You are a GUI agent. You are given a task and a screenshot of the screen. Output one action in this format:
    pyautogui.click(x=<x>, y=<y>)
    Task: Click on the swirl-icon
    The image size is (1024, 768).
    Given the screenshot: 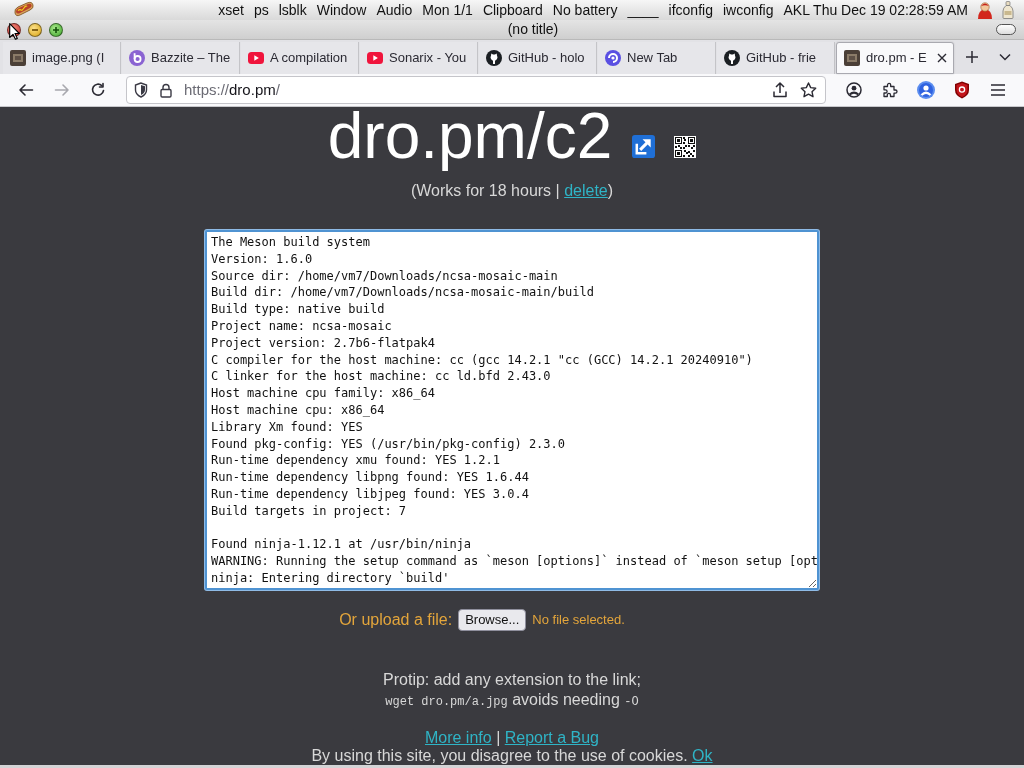 What is the action you would take?
    pyautogui.click(x=613, y=58)
    